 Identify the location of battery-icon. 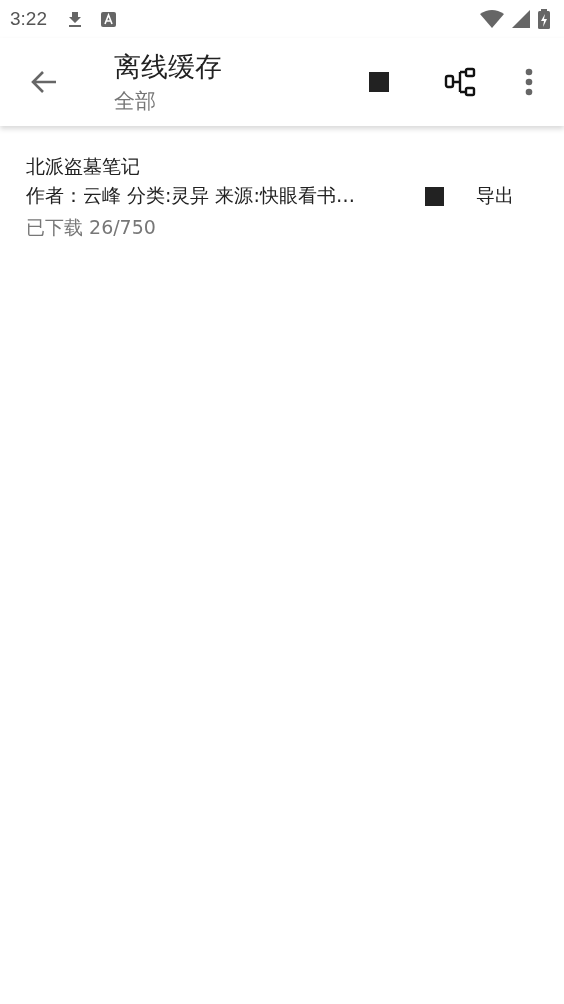
(544, 19).